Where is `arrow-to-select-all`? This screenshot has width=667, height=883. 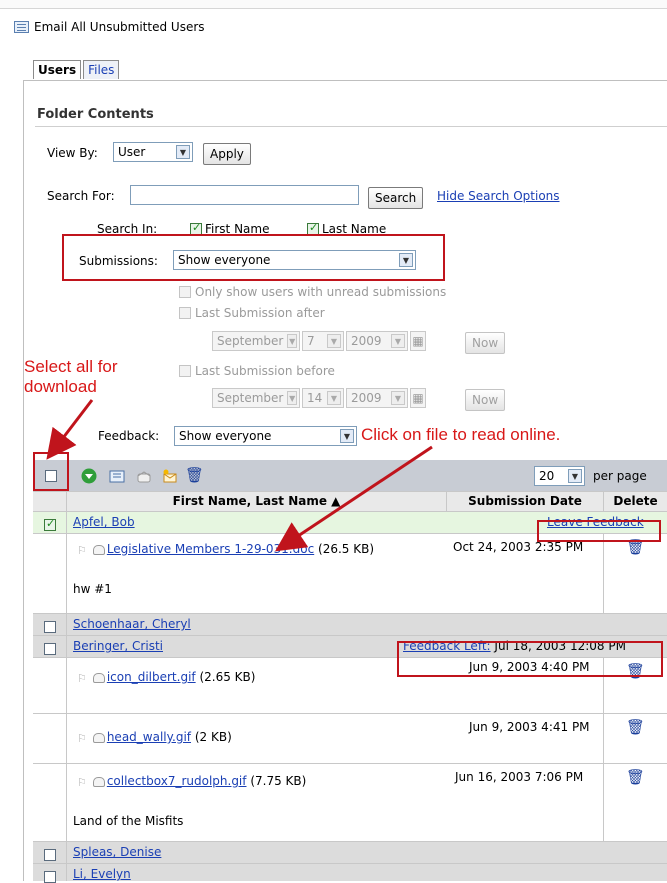
arrow-to-select-all is located at coordinates (70, 429).